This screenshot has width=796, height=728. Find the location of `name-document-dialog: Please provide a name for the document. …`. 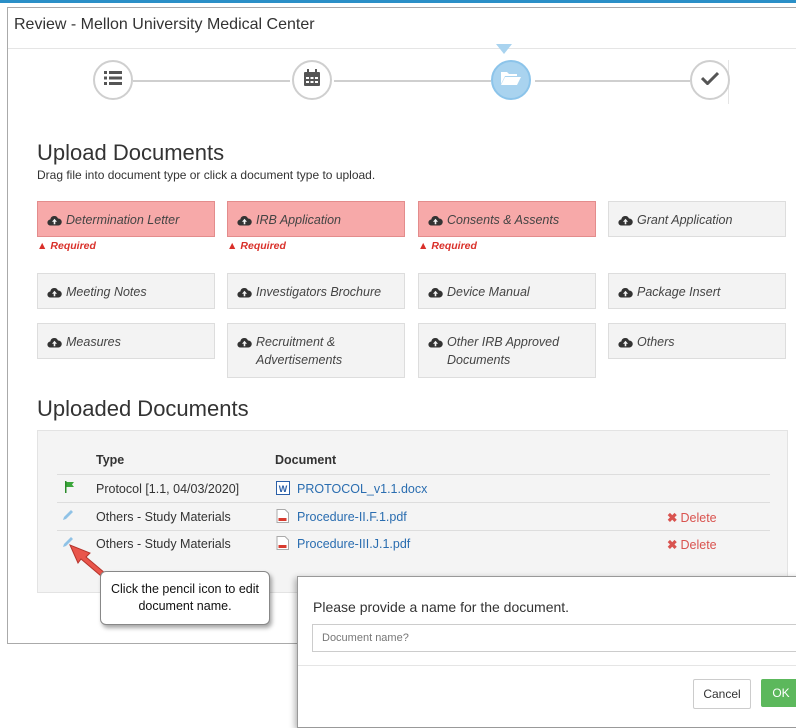

name-document-dialog: Please provide a name for the document. … is located at coordinates (546, 652).